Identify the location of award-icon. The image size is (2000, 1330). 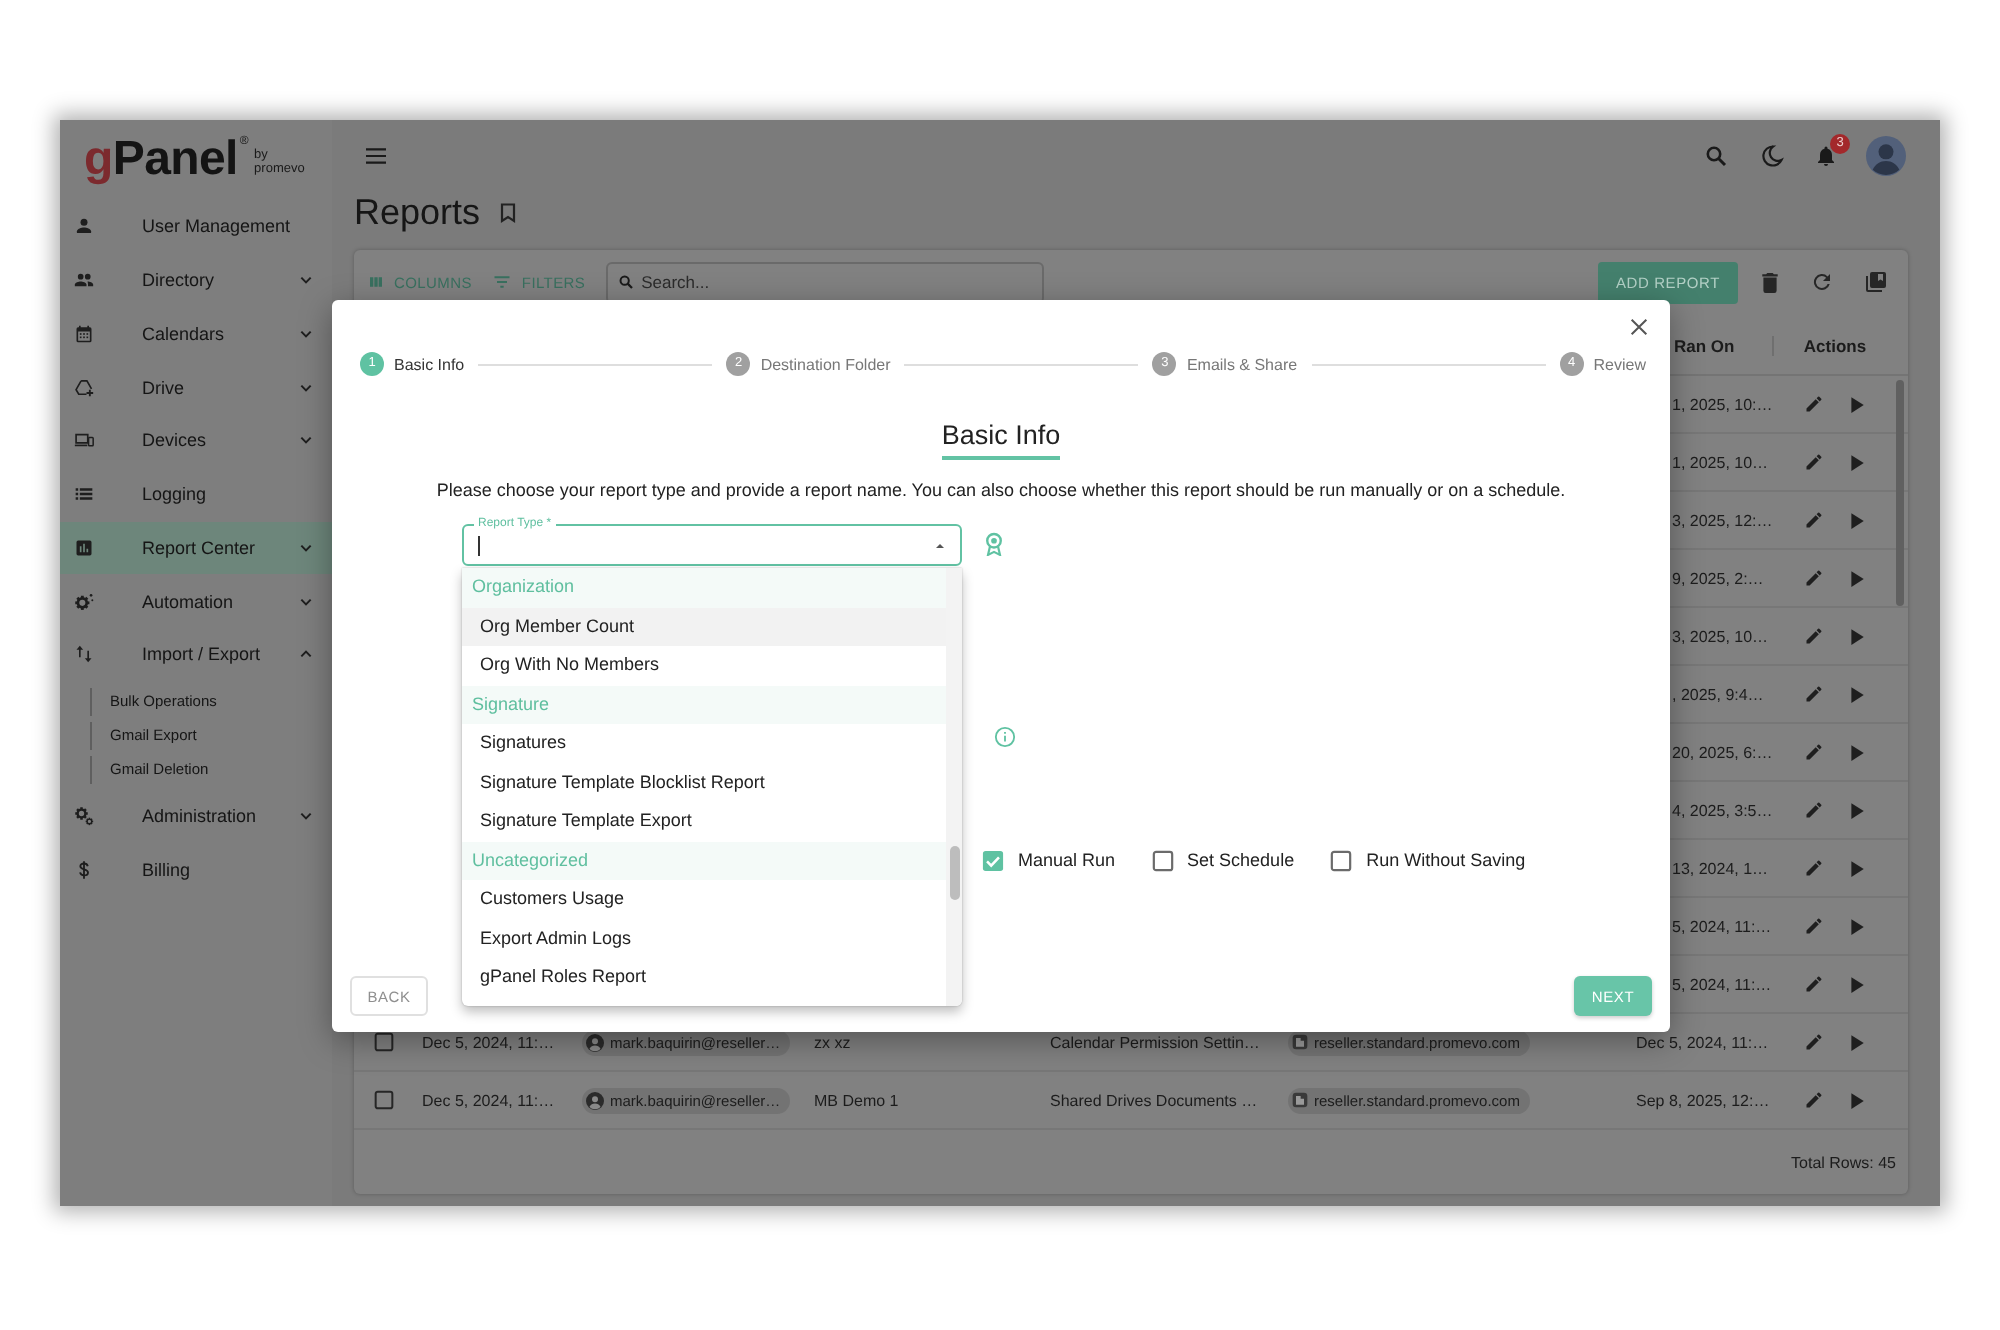
(994, 544).